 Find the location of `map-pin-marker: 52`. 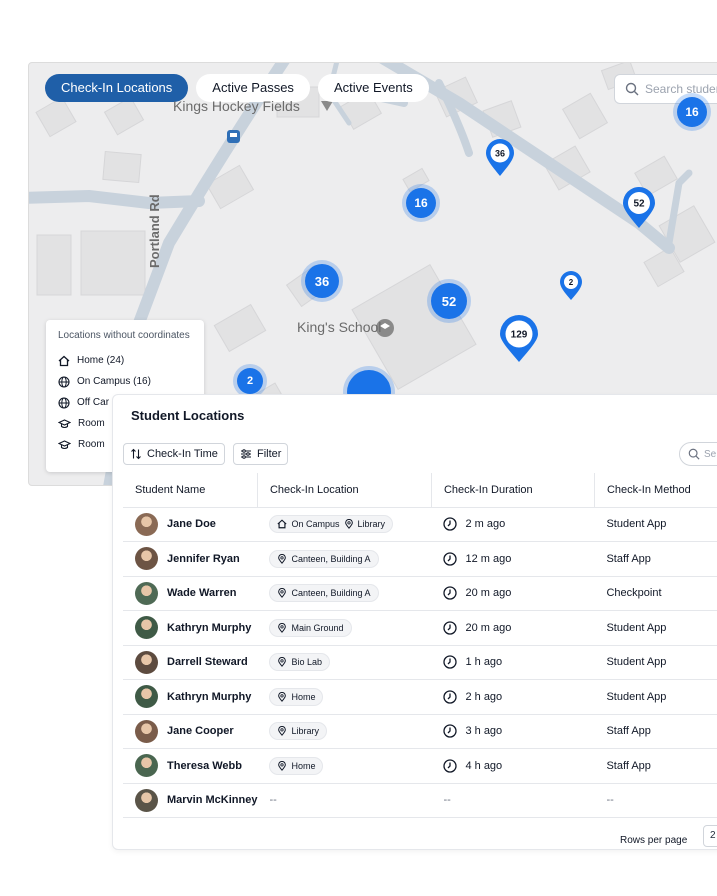

map-pin-marker: 52 is located at coordinates (639, 208).